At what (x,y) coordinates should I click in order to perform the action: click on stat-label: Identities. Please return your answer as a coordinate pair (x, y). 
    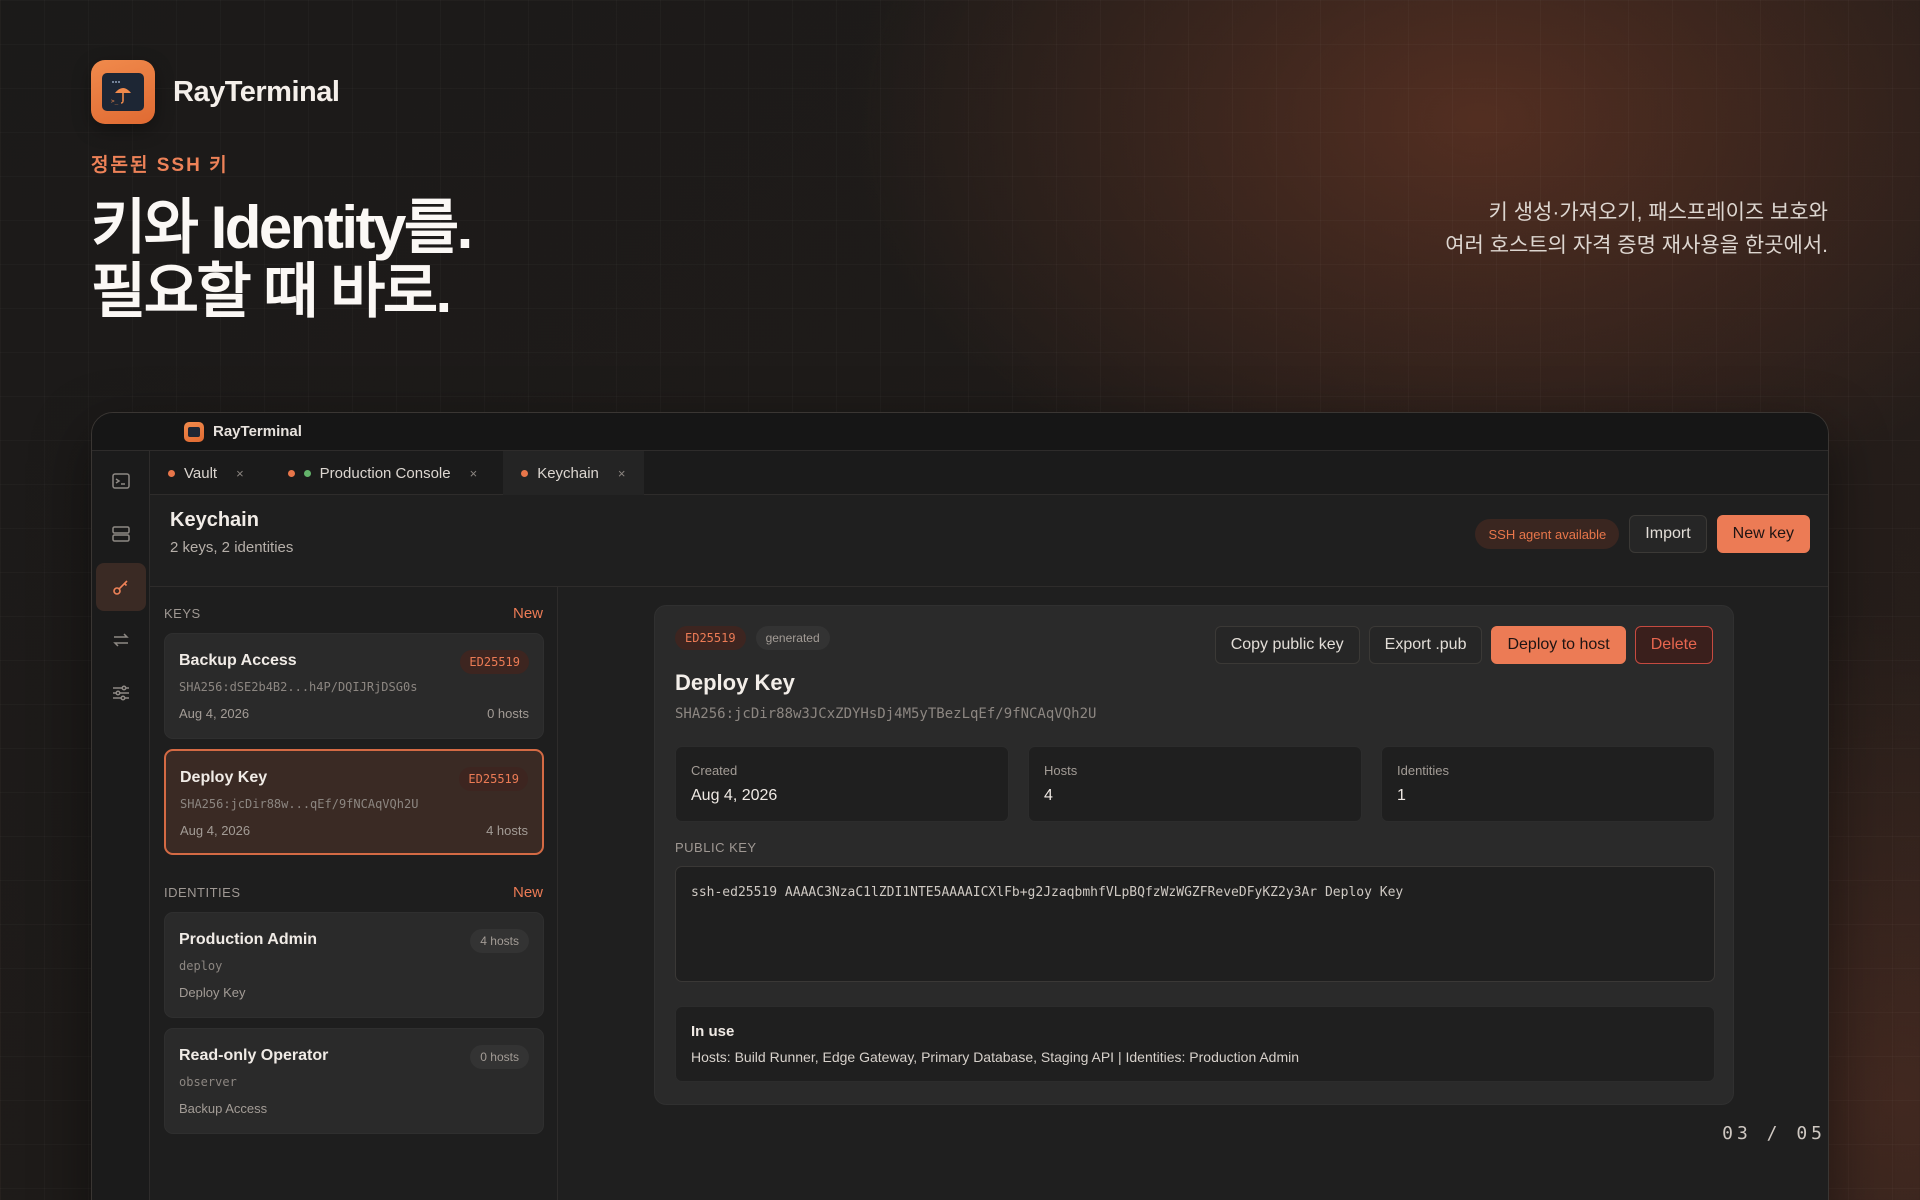
    Looking at the image, I should click on (1423, 770).